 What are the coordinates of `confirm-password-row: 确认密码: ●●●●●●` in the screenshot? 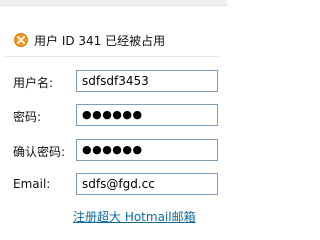 It's located at (117, 151).